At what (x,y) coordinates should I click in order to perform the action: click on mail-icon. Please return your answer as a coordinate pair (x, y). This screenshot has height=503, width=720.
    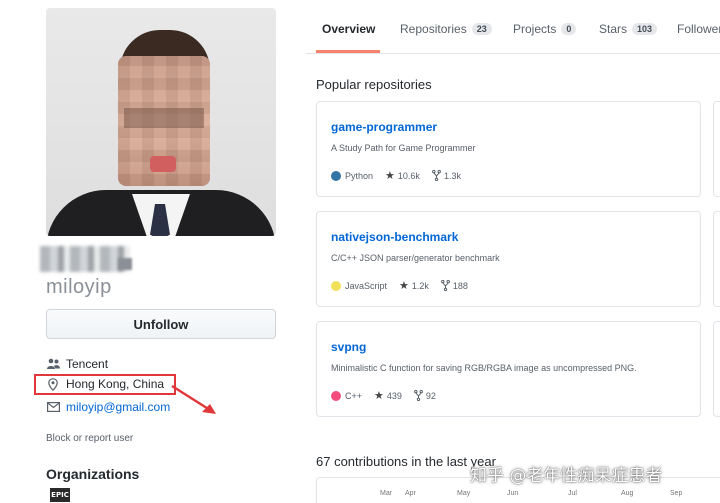
    Looking at the image, I should click on (53, 407).